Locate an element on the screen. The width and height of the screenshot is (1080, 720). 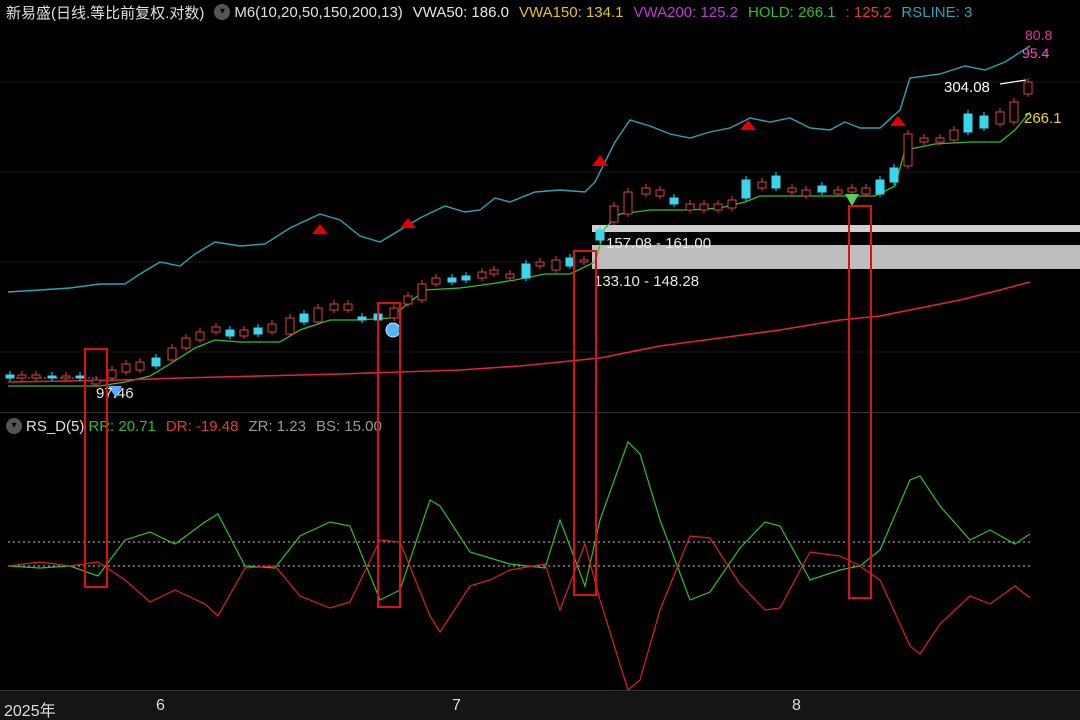
vwa150-value: VWA150: 134.1 is located at coordinates (571, 12).